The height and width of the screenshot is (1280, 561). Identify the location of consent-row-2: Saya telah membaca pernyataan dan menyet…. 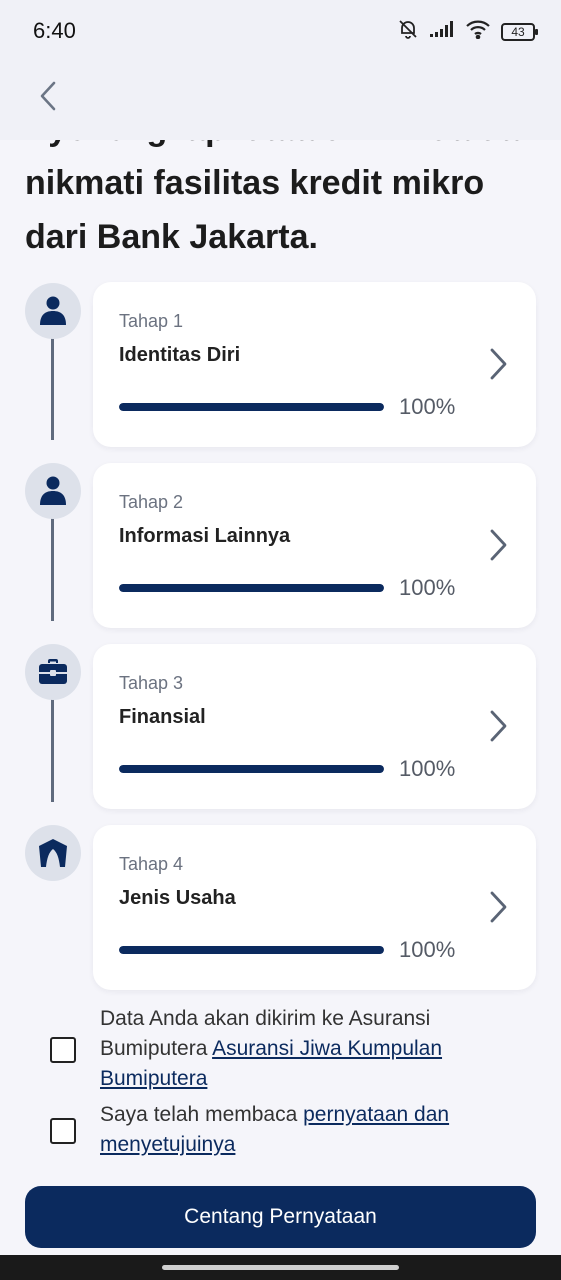
(285, 1131).